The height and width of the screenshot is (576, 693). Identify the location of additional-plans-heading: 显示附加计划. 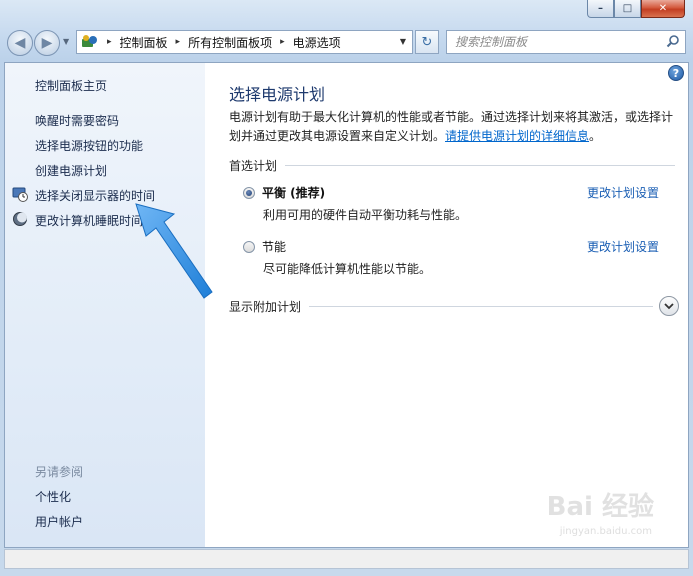
(265, 306).